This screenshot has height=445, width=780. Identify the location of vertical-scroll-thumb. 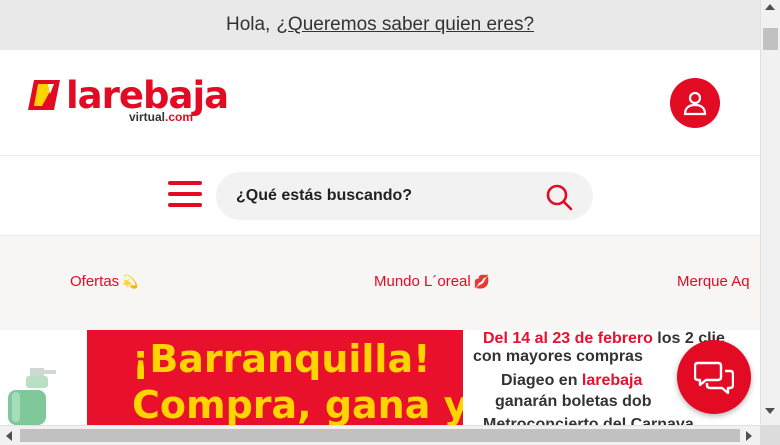
(770, 39).